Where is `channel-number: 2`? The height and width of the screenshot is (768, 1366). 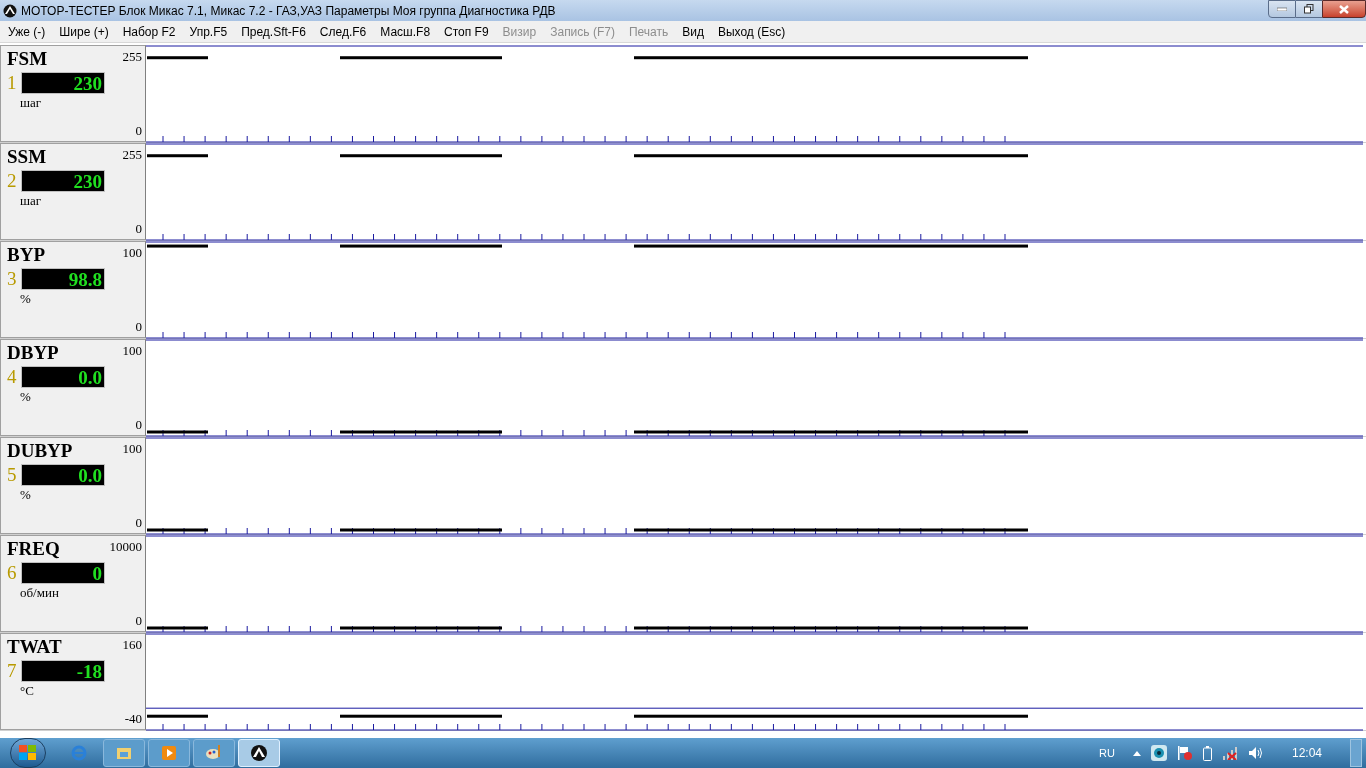
channel-number: 2 is located at coordinates (12, 180).